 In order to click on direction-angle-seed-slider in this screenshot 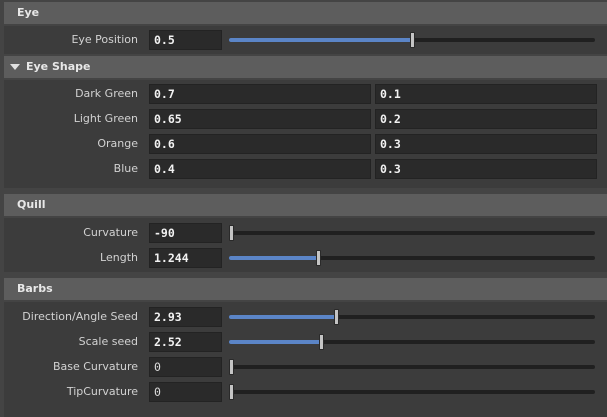, I will do `click(412, 317)`.